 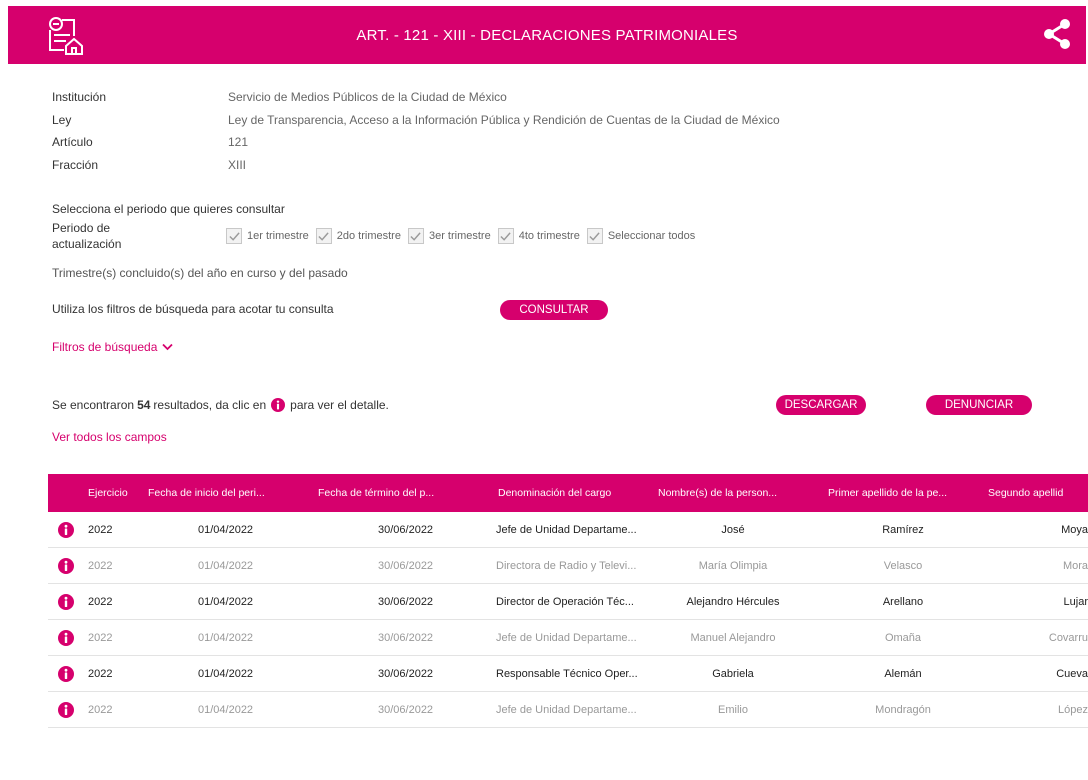 I want to click on checkbox-1er-trimestre: 1er trimestre, so click(x=267, y=236).